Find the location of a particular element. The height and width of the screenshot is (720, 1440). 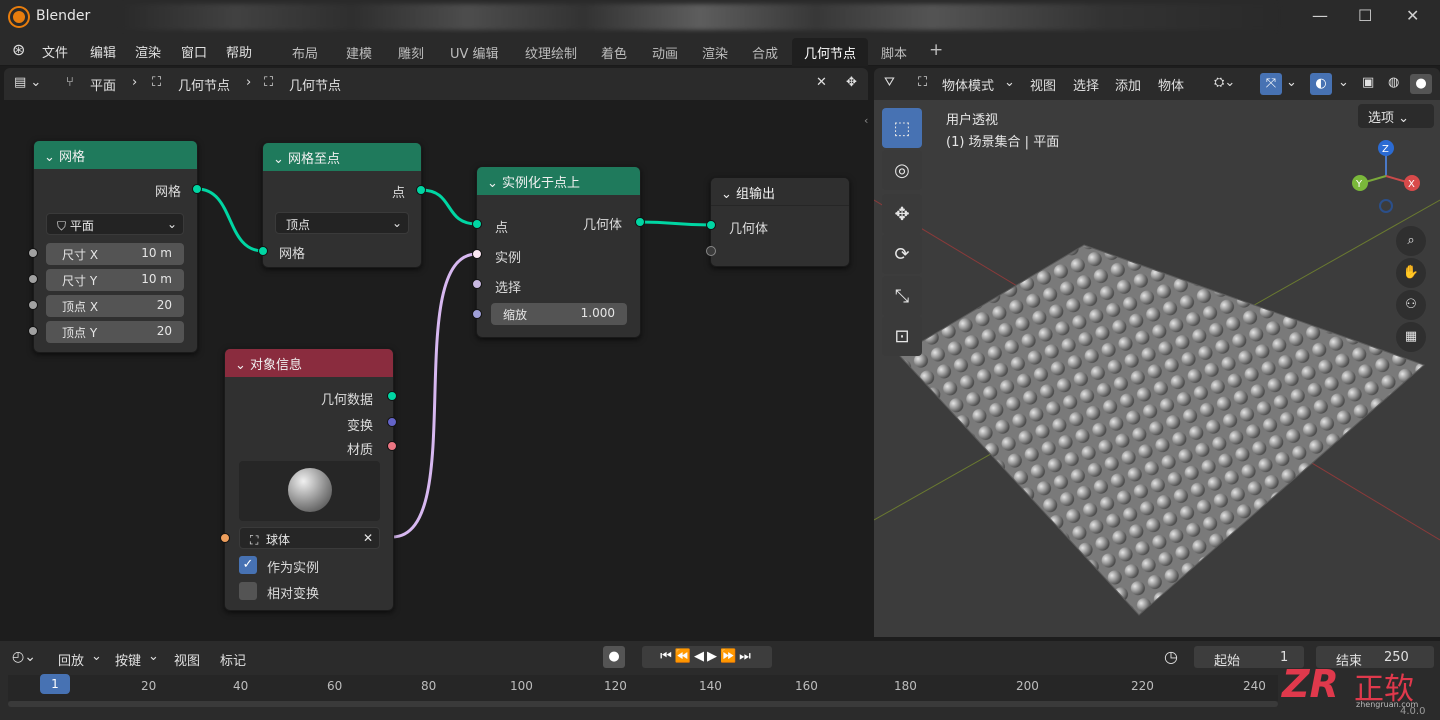

node-object-info: ⌄ 对象信息 几何数据 变换 材质 ⛶ 球体 ✕ ✓ 作为实例 相对变换 is located at coordinates (309, 479).